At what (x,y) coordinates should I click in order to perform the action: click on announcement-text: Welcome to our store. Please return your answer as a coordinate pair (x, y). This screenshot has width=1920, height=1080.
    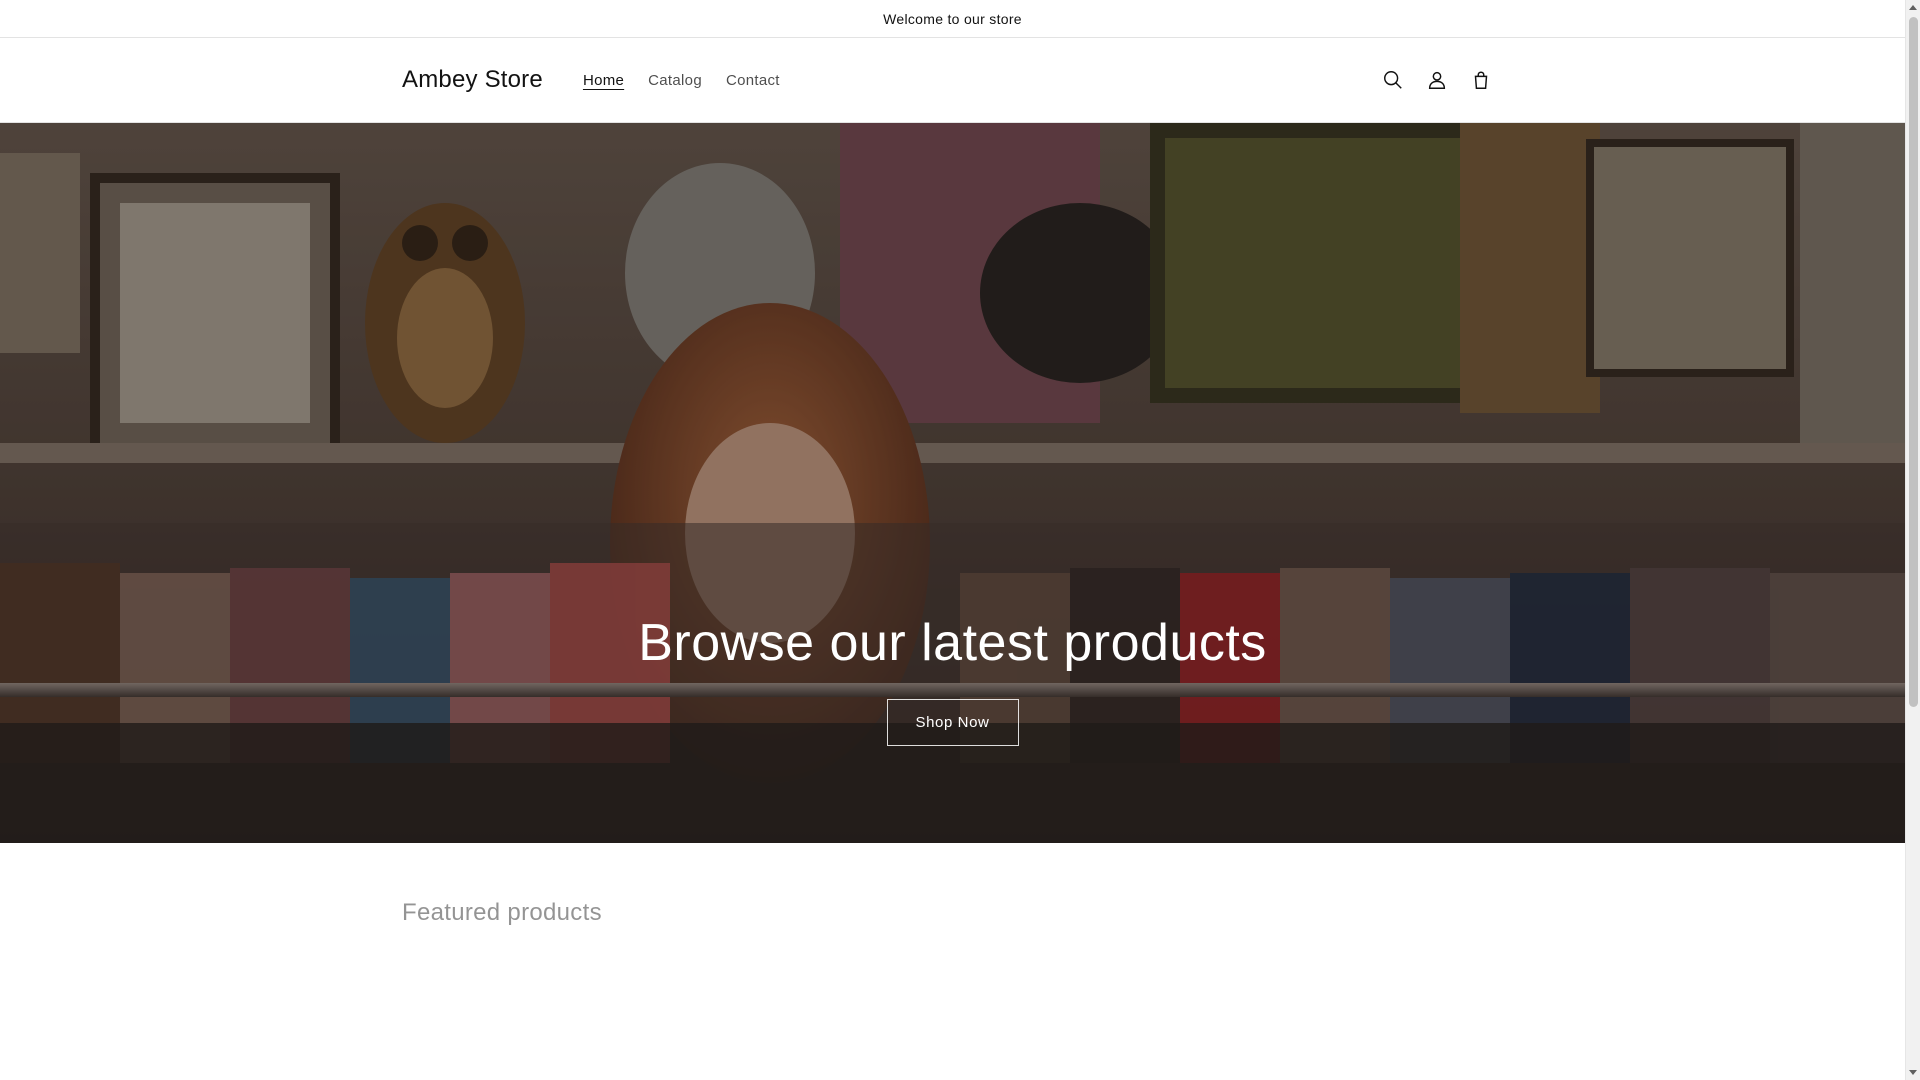
    Looking at the image, I should click on (952, 18).